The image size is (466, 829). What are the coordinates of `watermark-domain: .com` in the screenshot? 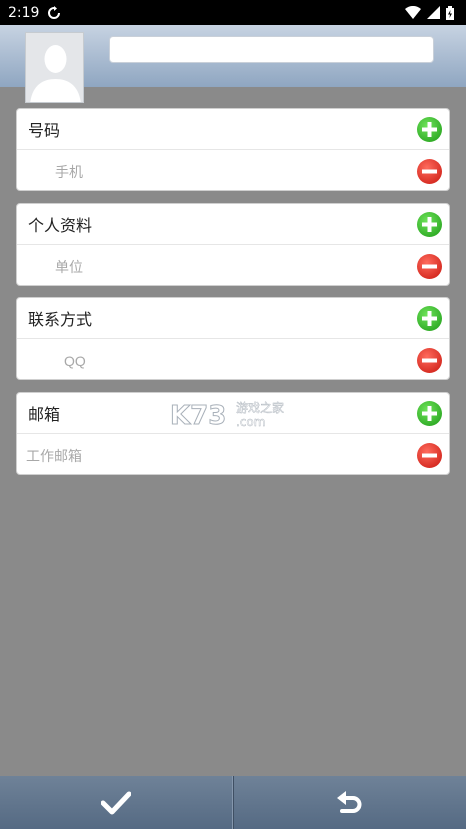 It's located at (250, 422).